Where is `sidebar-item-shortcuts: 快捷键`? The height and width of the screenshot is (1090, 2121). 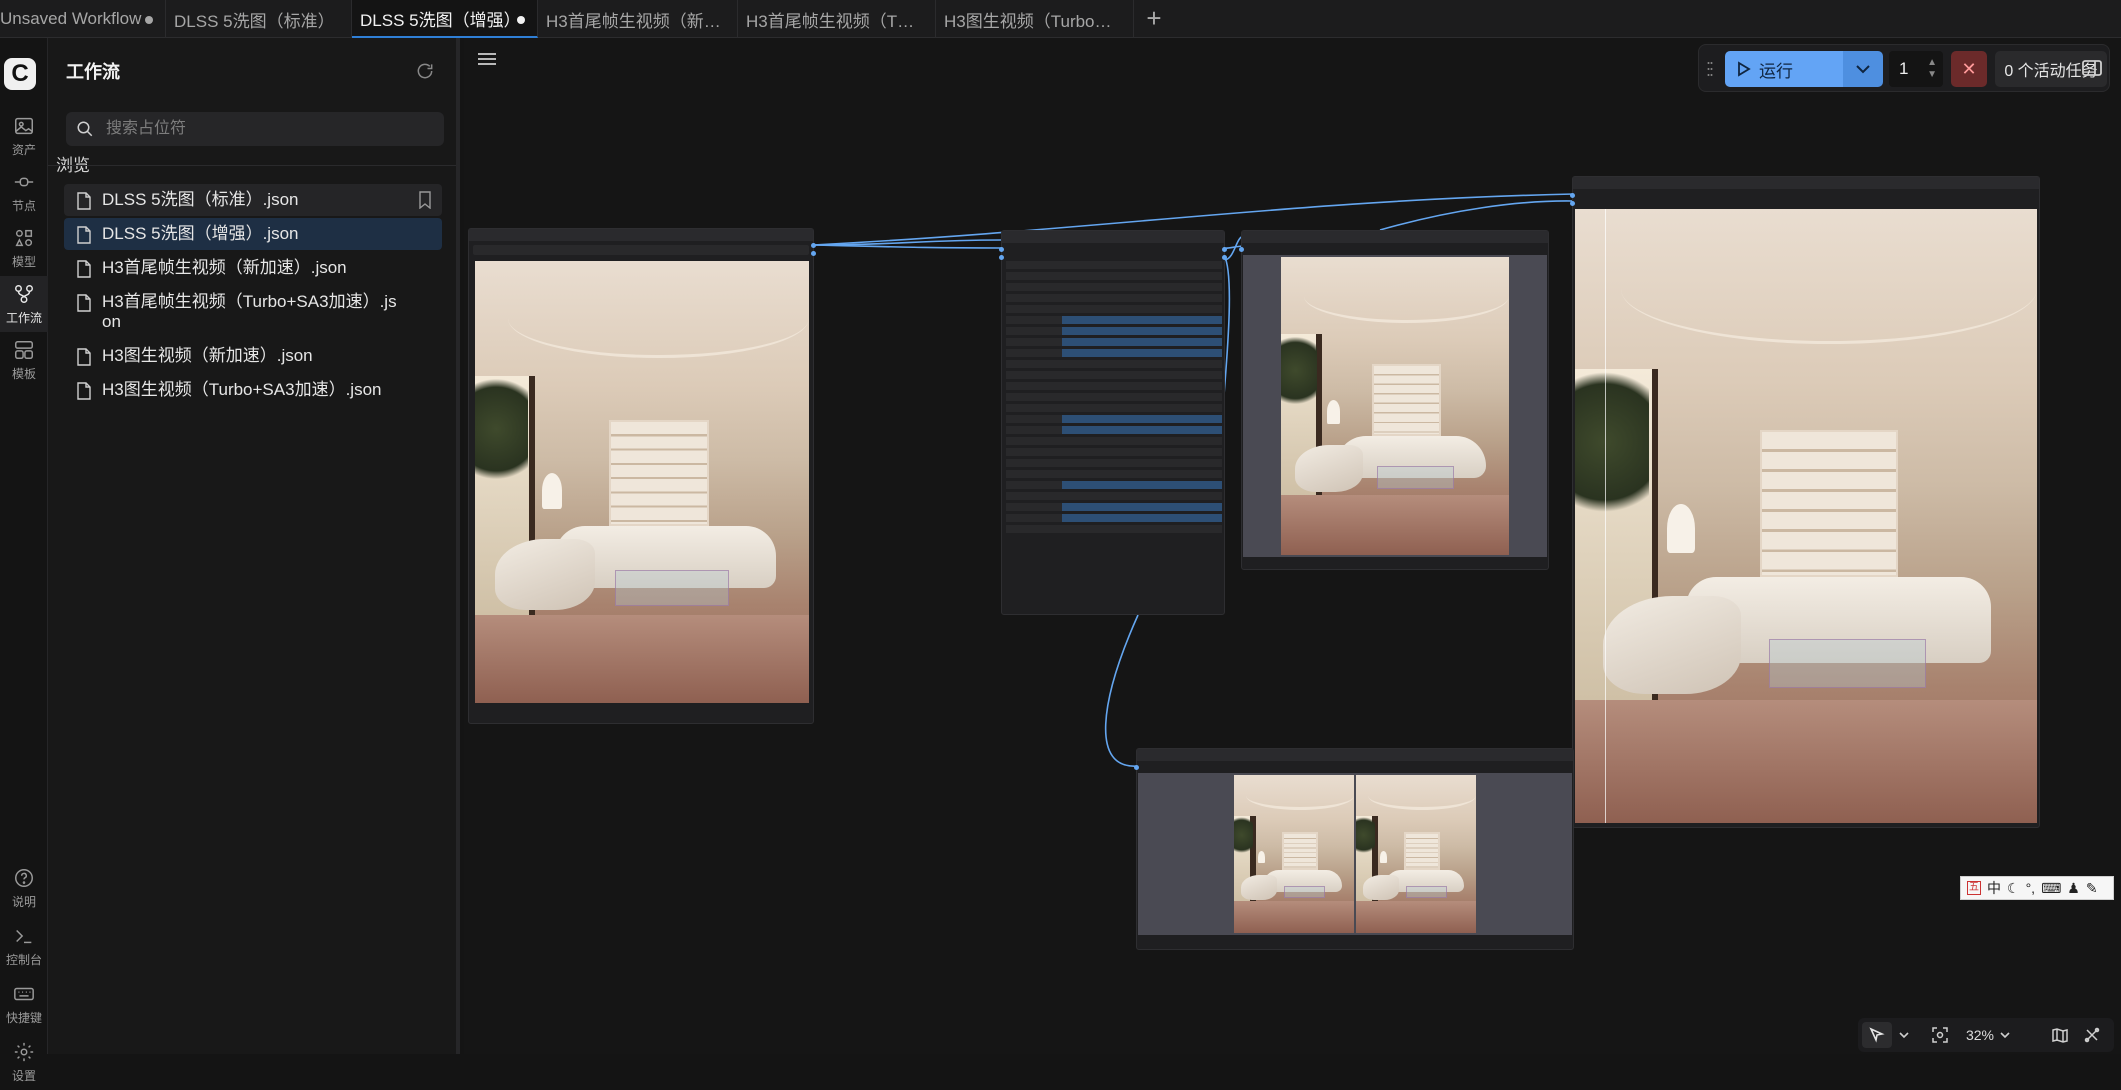 sidebar-item-shortcuts: 快捷键 is located at coordinates (24, 1004).